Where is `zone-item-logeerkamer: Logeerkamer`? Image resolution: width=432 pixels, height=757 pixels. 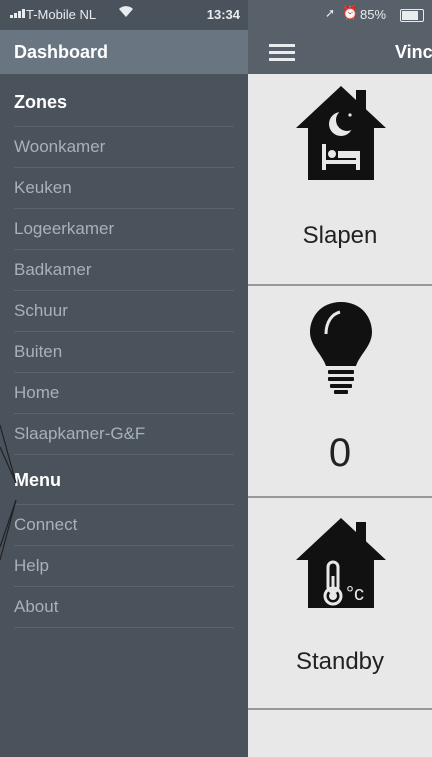 zone-item-logeerkamer: Logeerkamer is located at coordinates (124, 229).